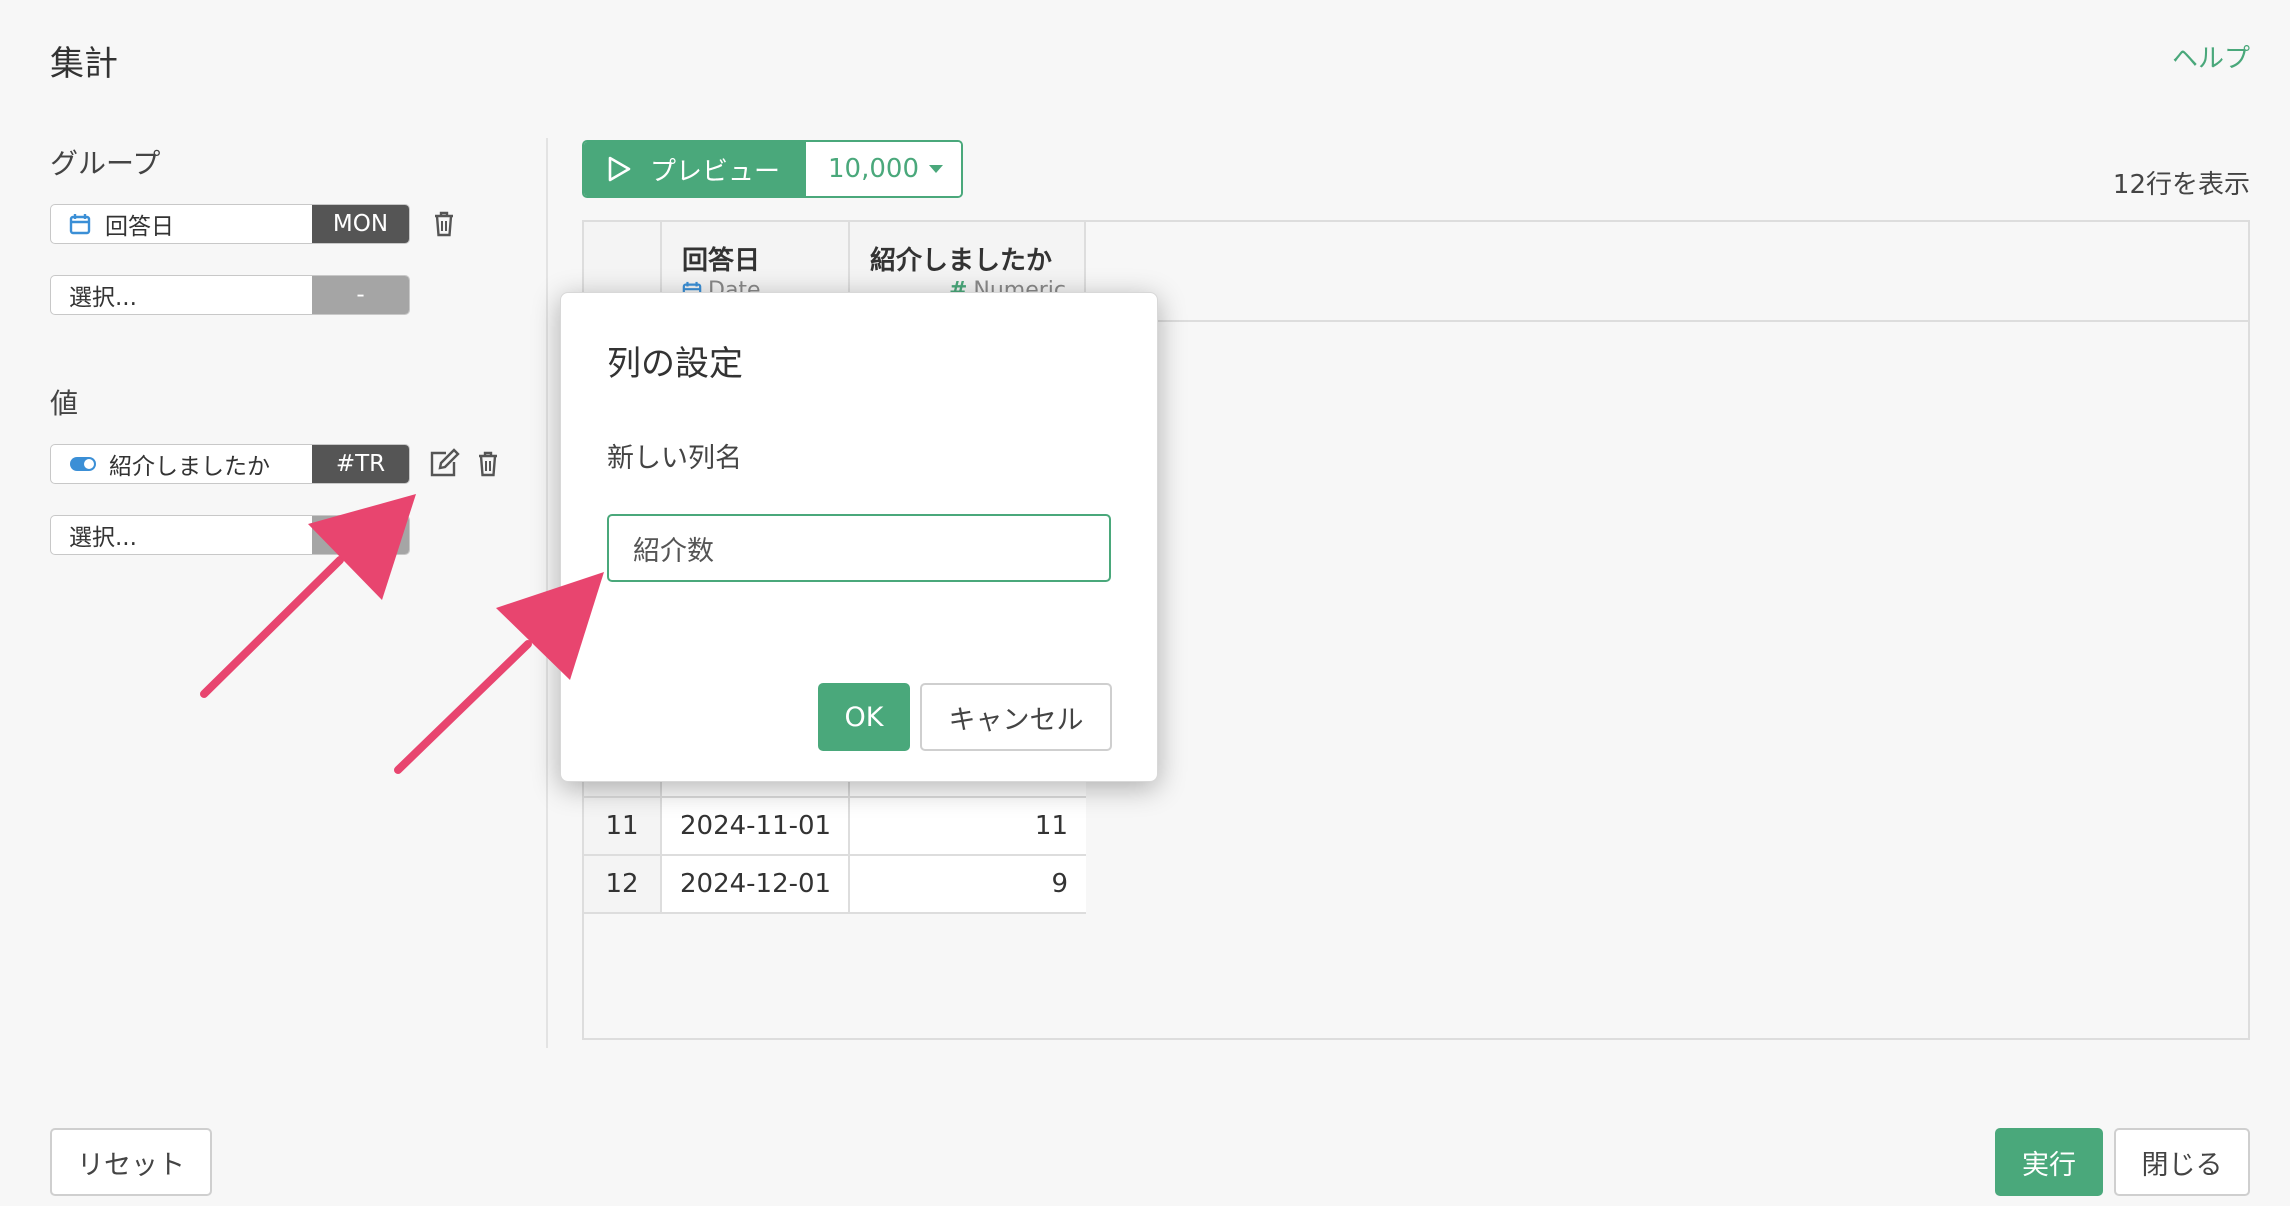 The image size is (2290, 1206). Describe the element at coordinates (131, 1162) in the screenshot. I see `reset-button: リセット` at that location.